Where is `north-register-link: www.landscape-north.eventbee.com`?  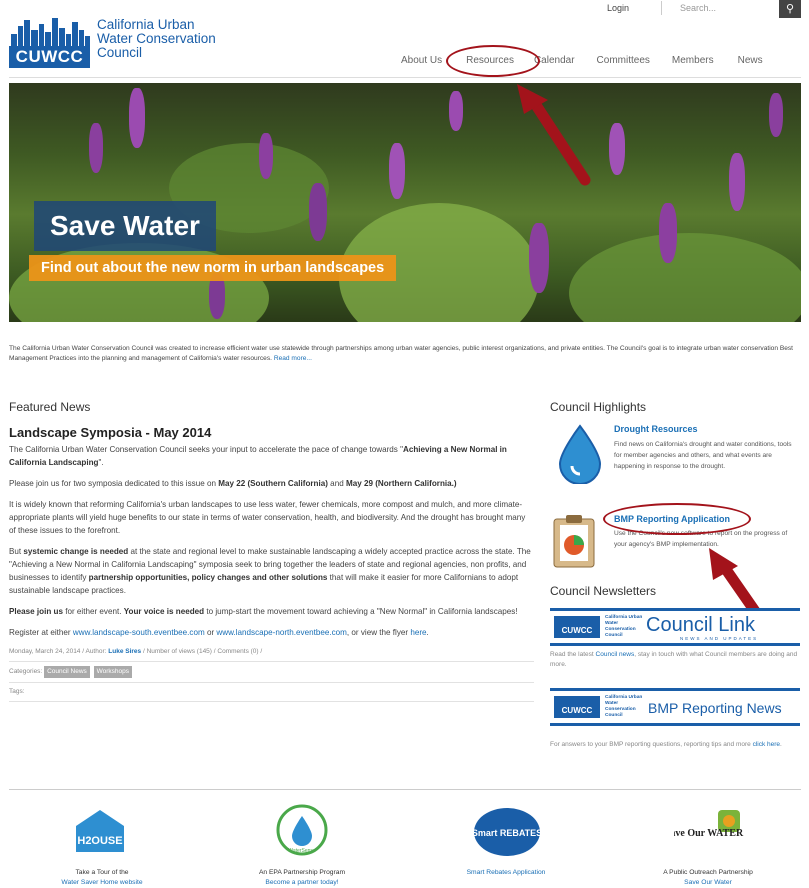
north-register-link: www.landscape-north.eventbee.com is located at coordinates (281, 632).